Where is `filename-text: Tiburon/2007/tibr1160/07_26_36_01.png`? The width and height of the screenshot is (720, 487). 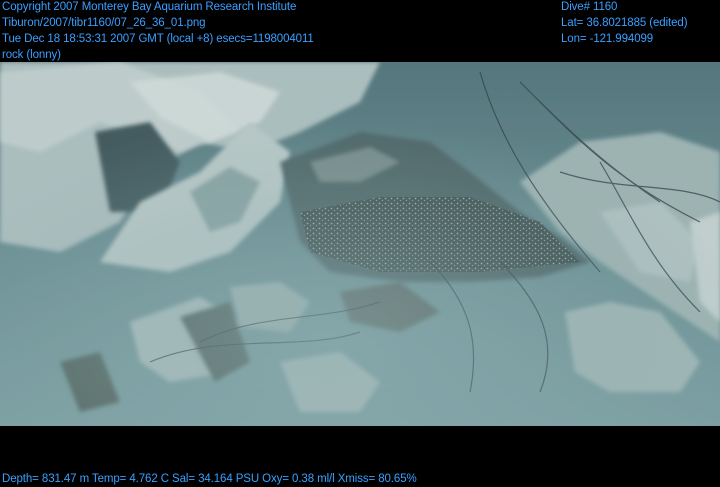 filename-text: Tiburon/2007/tibr1160/07_26_36_01.png is located at coordinates (104, 23).